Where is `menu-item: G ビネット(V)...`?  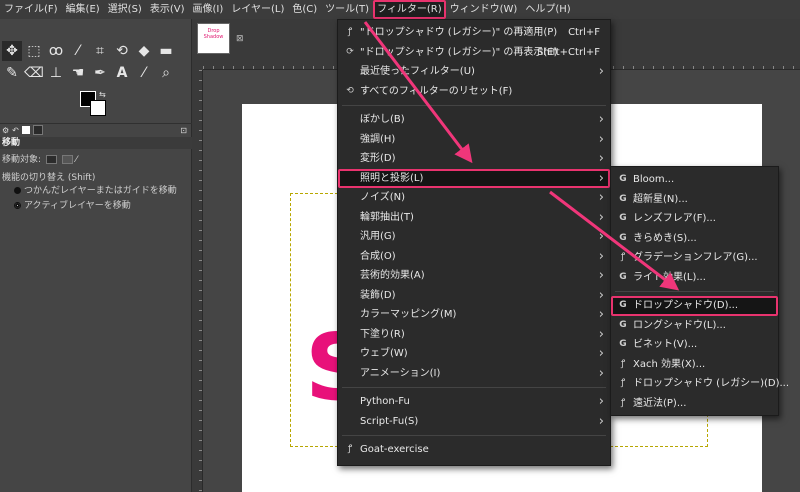
menu-item: G ビネット(V)... is located at coordinates (694, 345).